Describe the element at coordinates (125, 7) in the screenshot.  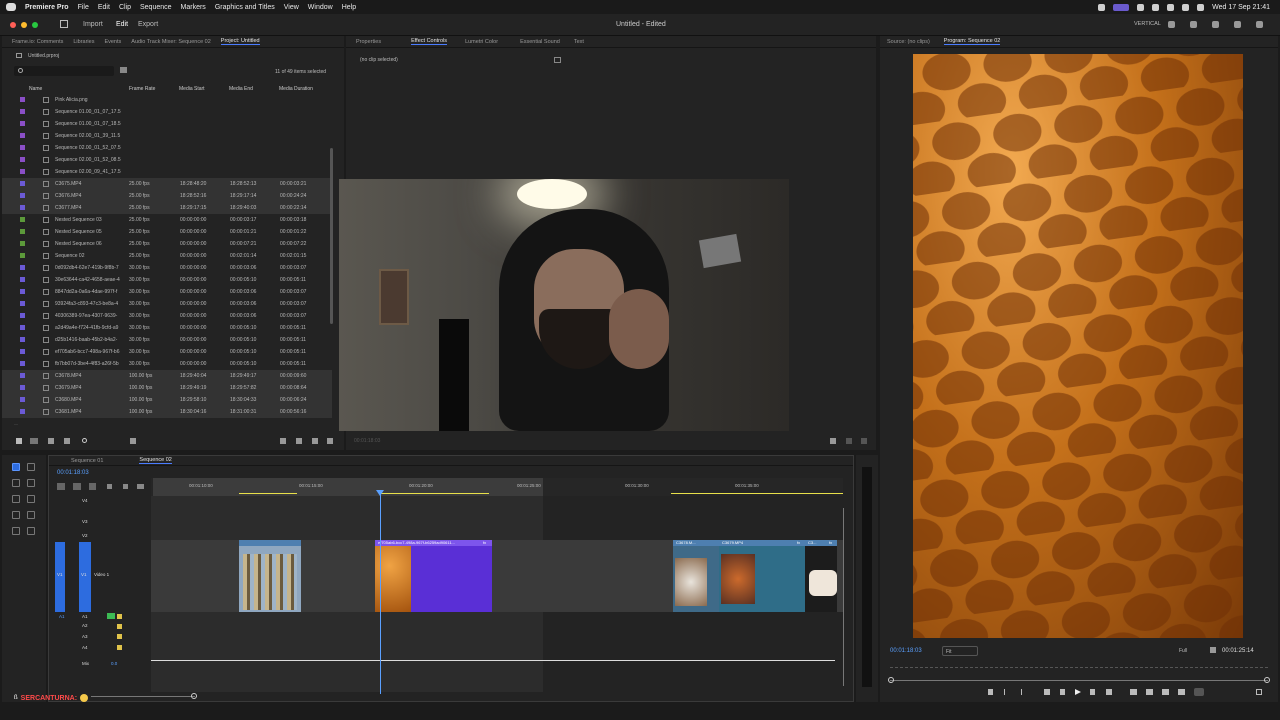
I see `menu-clip: Clip` at that location.